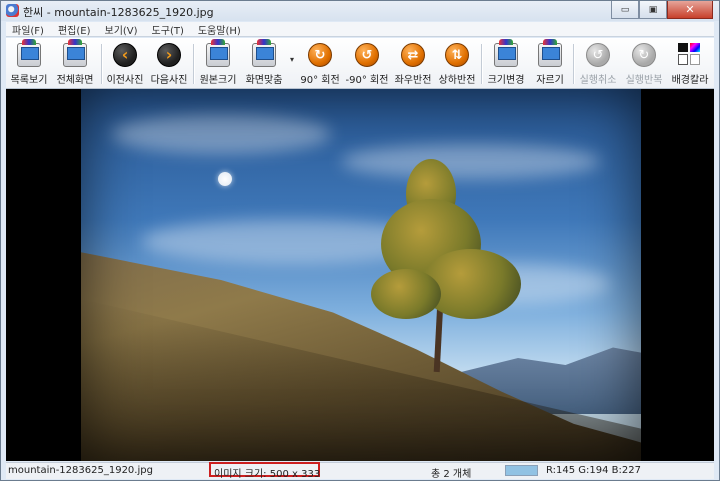 The image size is (720, 481). Describe the element at coordinates (218, 80) in the screenshot. I see `original-size-label: 원본크기` at that location.